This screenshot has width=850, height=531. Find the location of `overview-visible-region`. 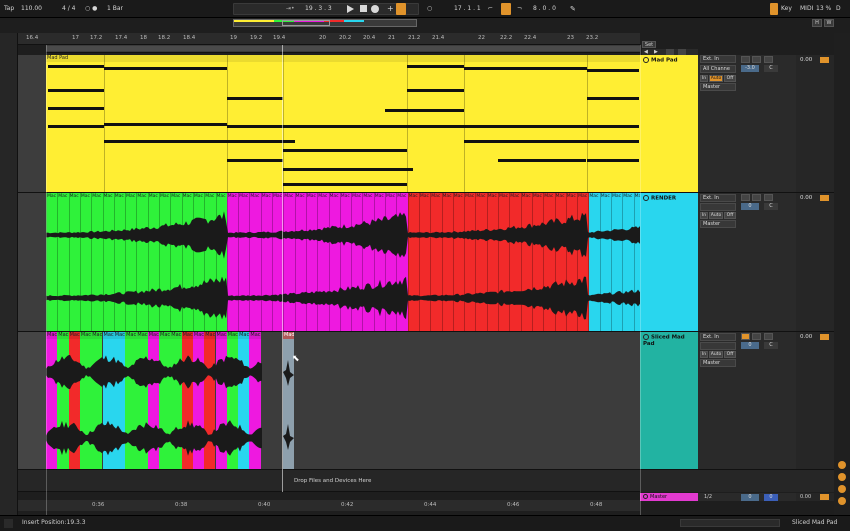

overview-visible-region is located at coordinates (306, 23).